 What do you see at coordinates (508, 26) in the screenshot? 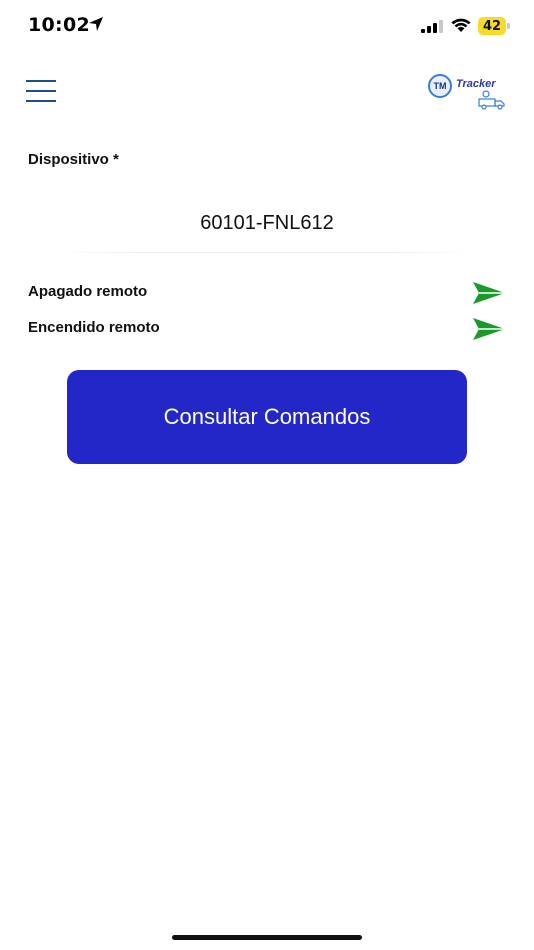
I see `battery-cap` at bounding box center [508, 26].